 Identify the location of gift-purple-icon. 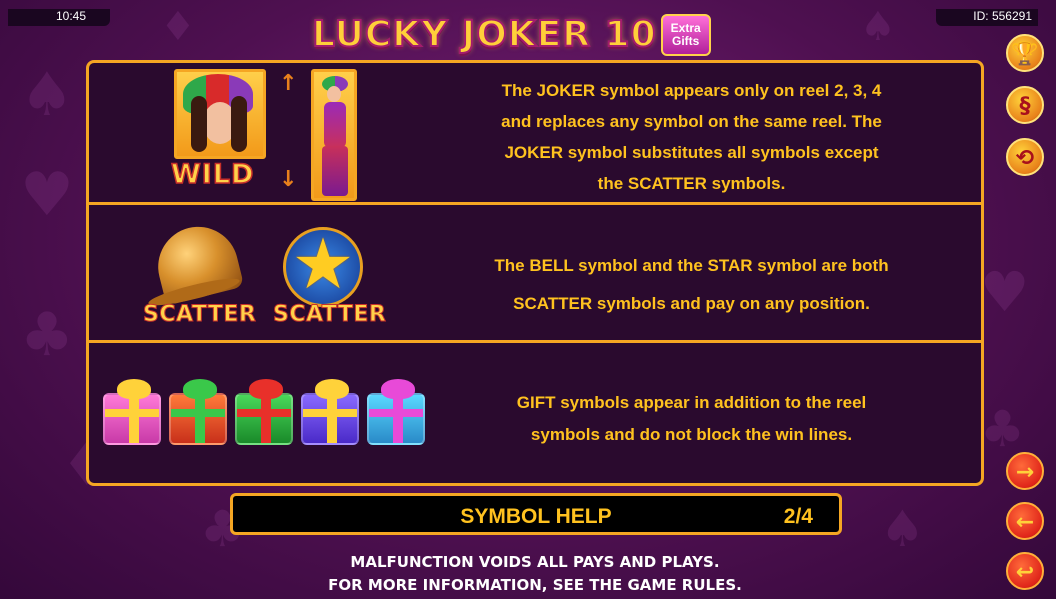
(330, 412).